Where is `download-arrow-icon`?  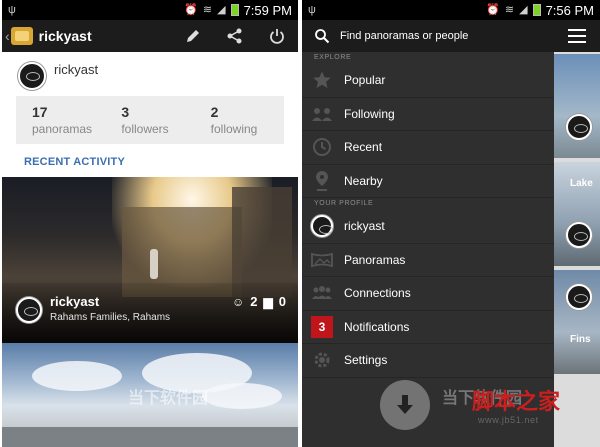
download-arrow-icon is located at coordinates (405, 404).